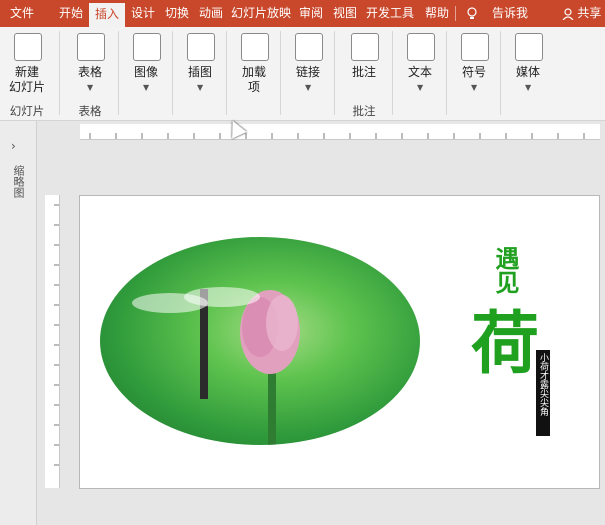  I want to click on symbols-label: 符号, so click(473, 72).